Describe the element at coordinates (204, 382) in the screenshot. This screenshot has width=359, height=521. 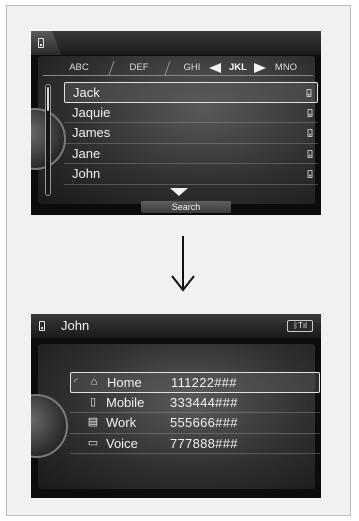
I see `phone-number: 111222###` at that location.